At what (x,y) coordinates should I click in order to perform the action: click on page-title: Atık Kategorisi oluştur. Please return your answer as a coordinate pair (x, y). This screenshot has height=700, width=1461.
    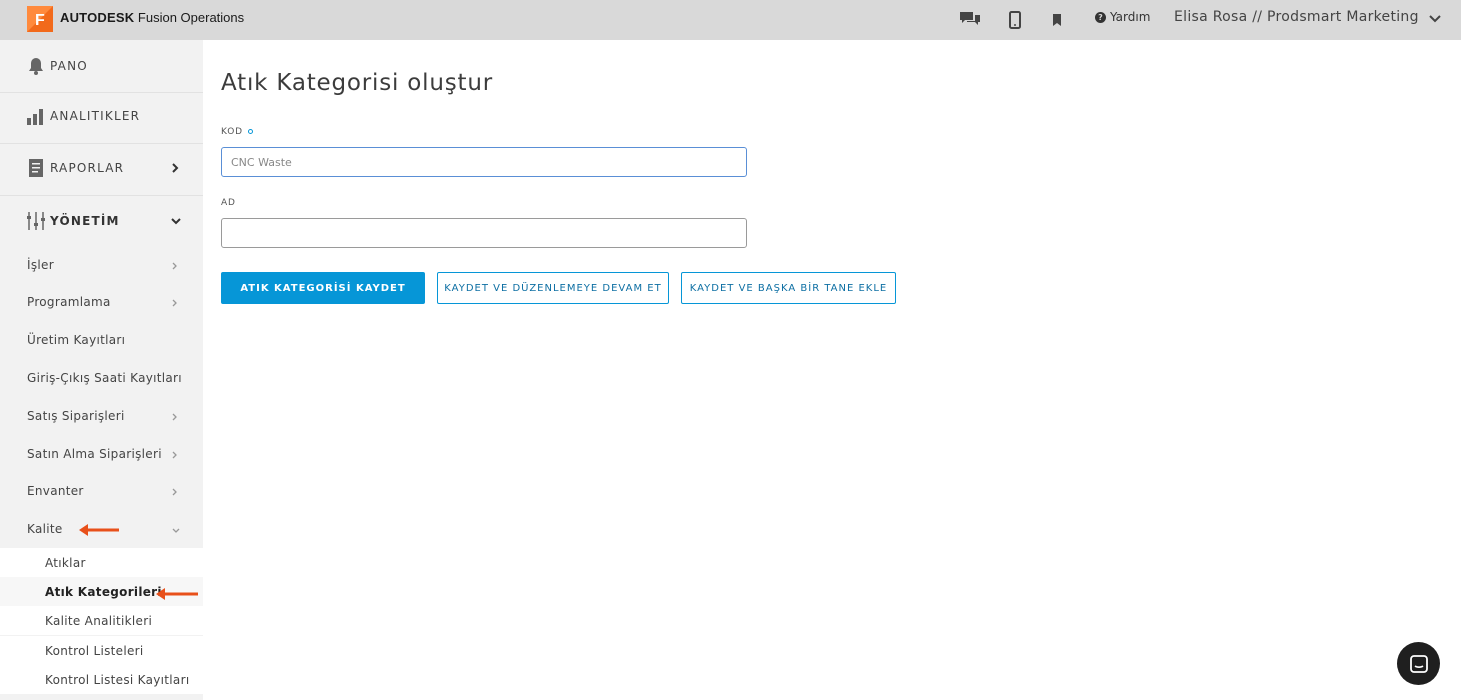
    Looking at the image, I should click on (357, 83).